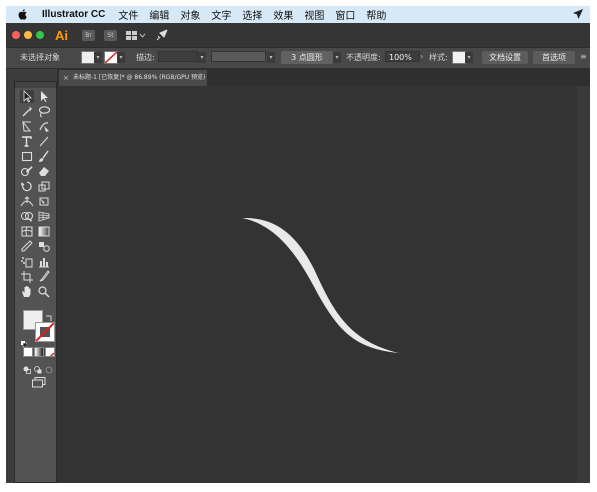 The height and width of the screenshot is (492, 597). What do you see at coordinates (27, 126) in the screenshot?
I see `pen-tool-icon` at bounding box center [27, 126].